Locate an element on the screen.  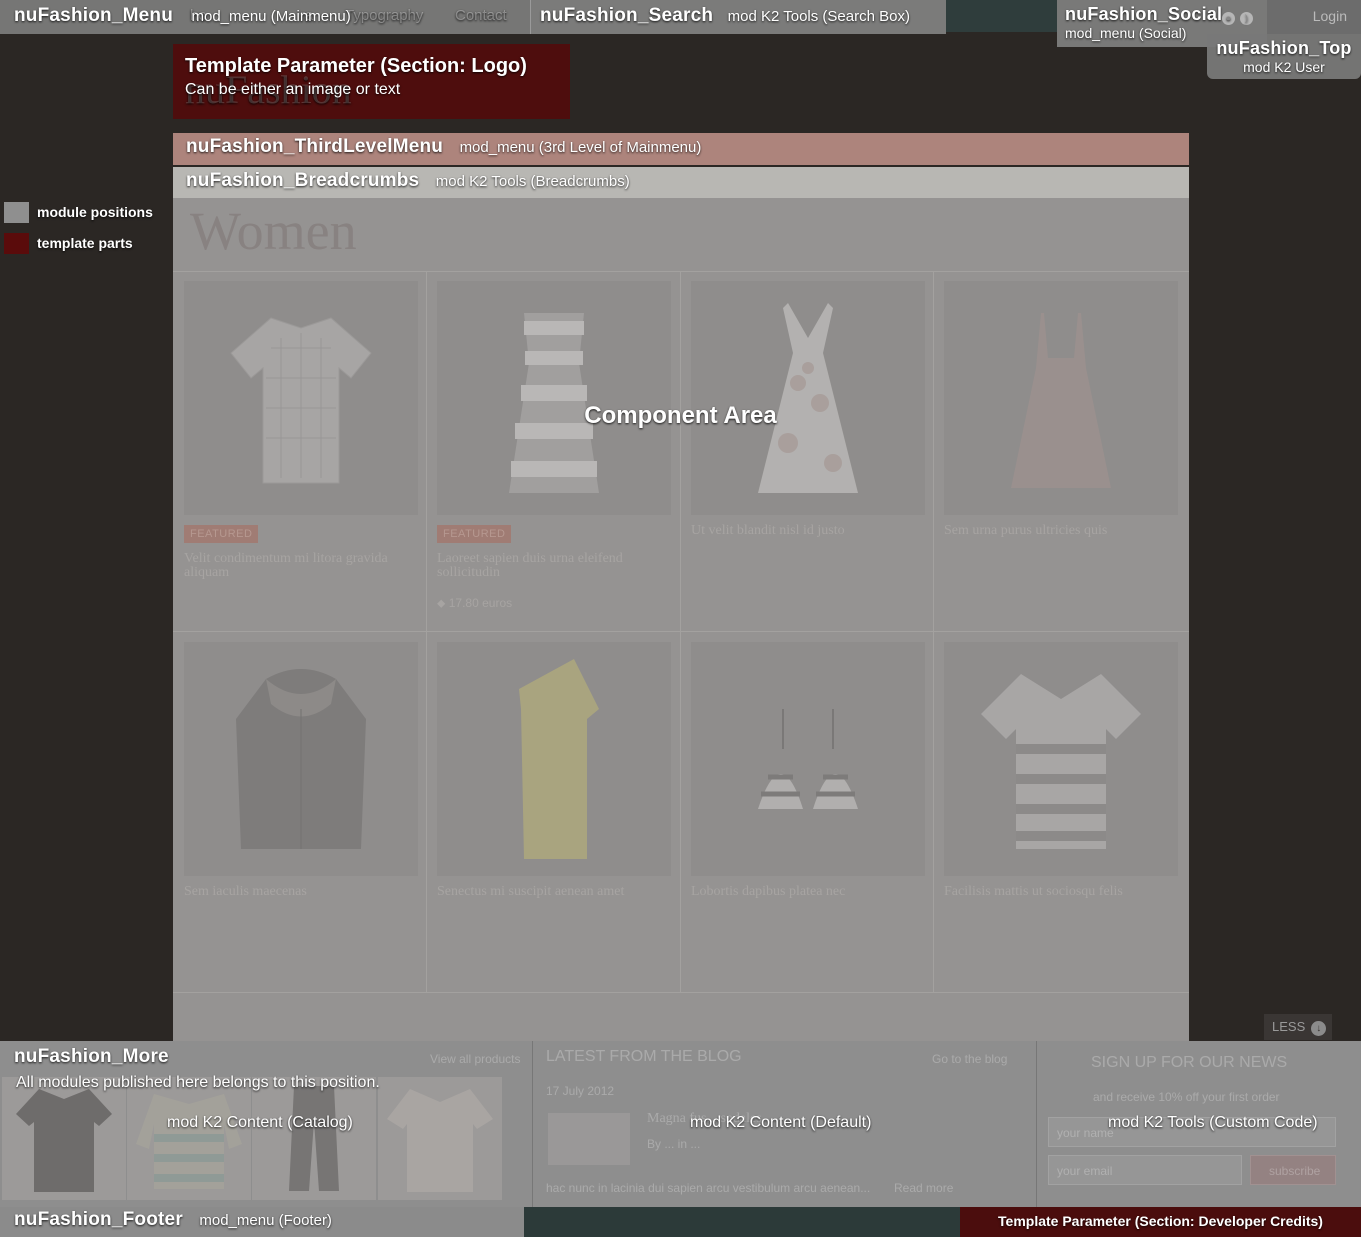
less-button-label: LESS is located at coordinates (1289, 1026).